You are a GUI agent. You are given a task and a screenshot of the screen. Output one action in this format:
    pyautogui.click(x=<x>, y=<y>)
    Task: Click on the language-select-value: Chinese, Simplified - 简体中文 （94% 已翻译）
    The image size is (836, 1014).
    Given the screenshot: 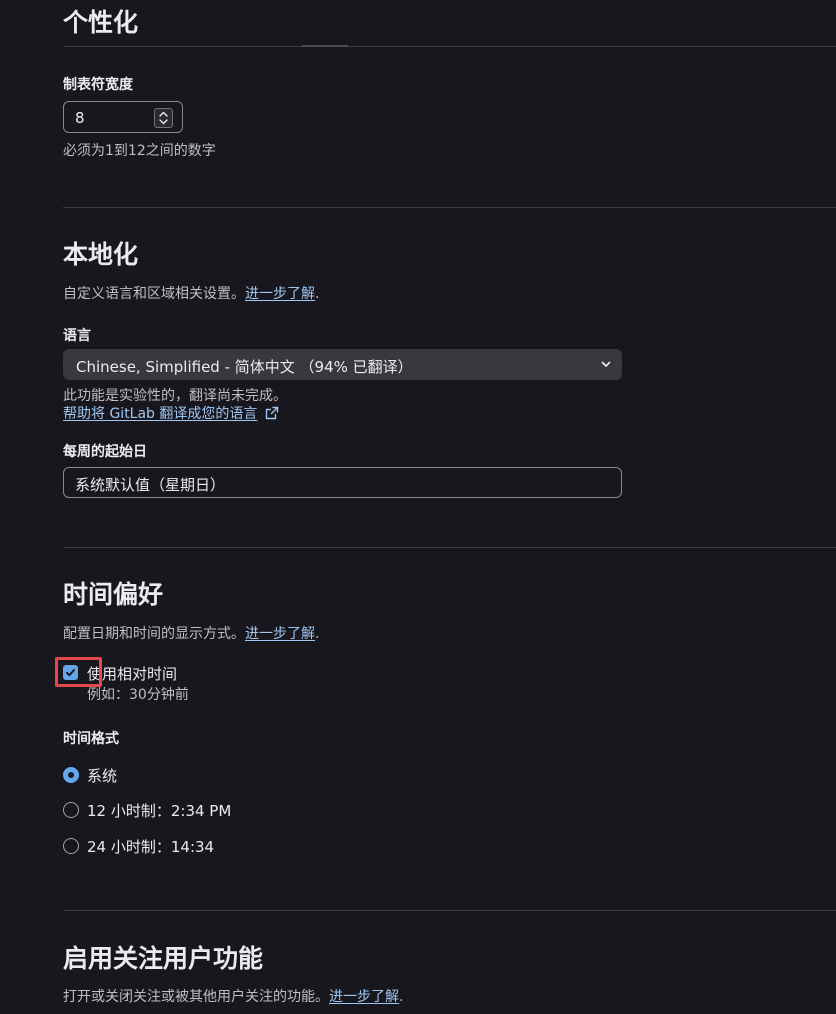 What is the action you would take?
    pyautogui.click(x=244, y=367)
    